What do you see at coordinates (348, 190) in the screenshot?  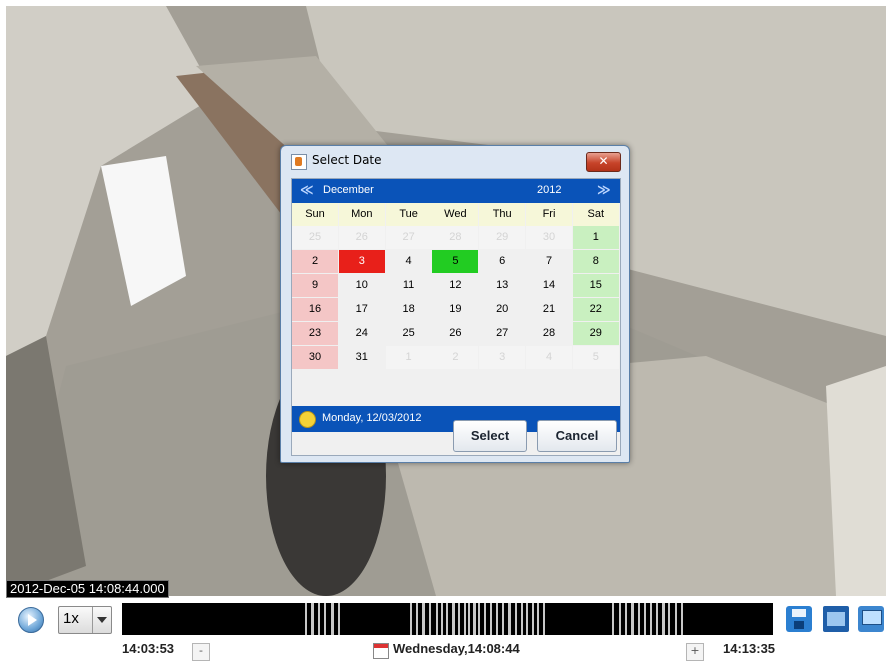 I see `month-label: December` at bounding box center [348, 190].